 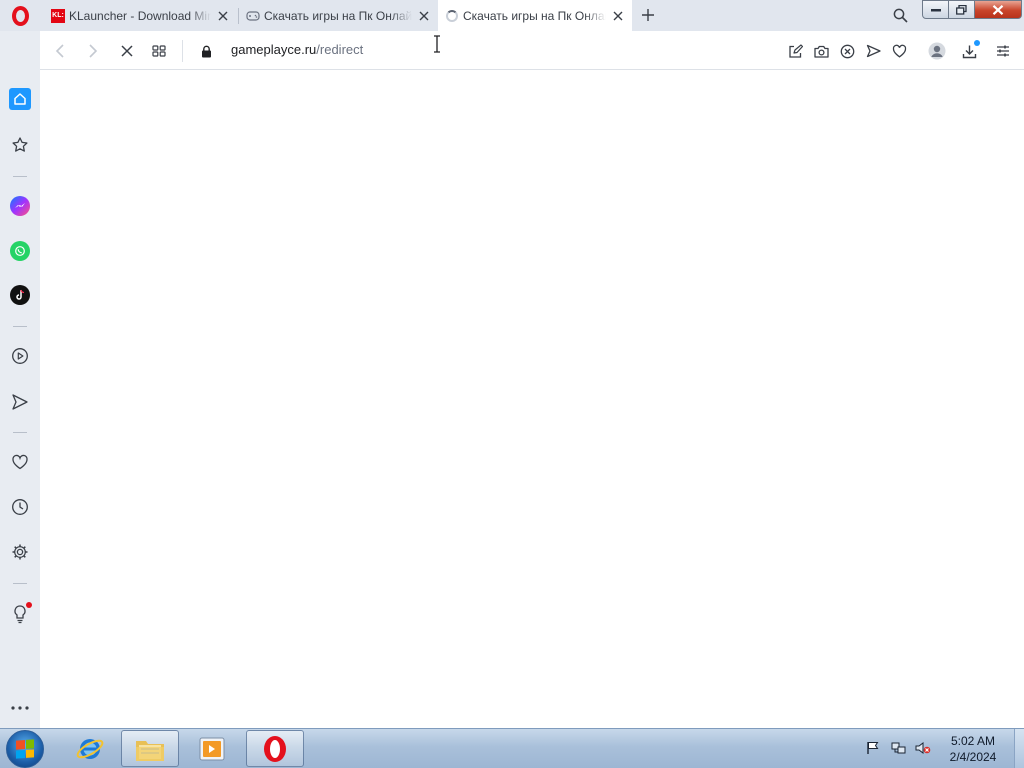 I want to click on sidebar-bookmarks, so click(x=20, y=145).